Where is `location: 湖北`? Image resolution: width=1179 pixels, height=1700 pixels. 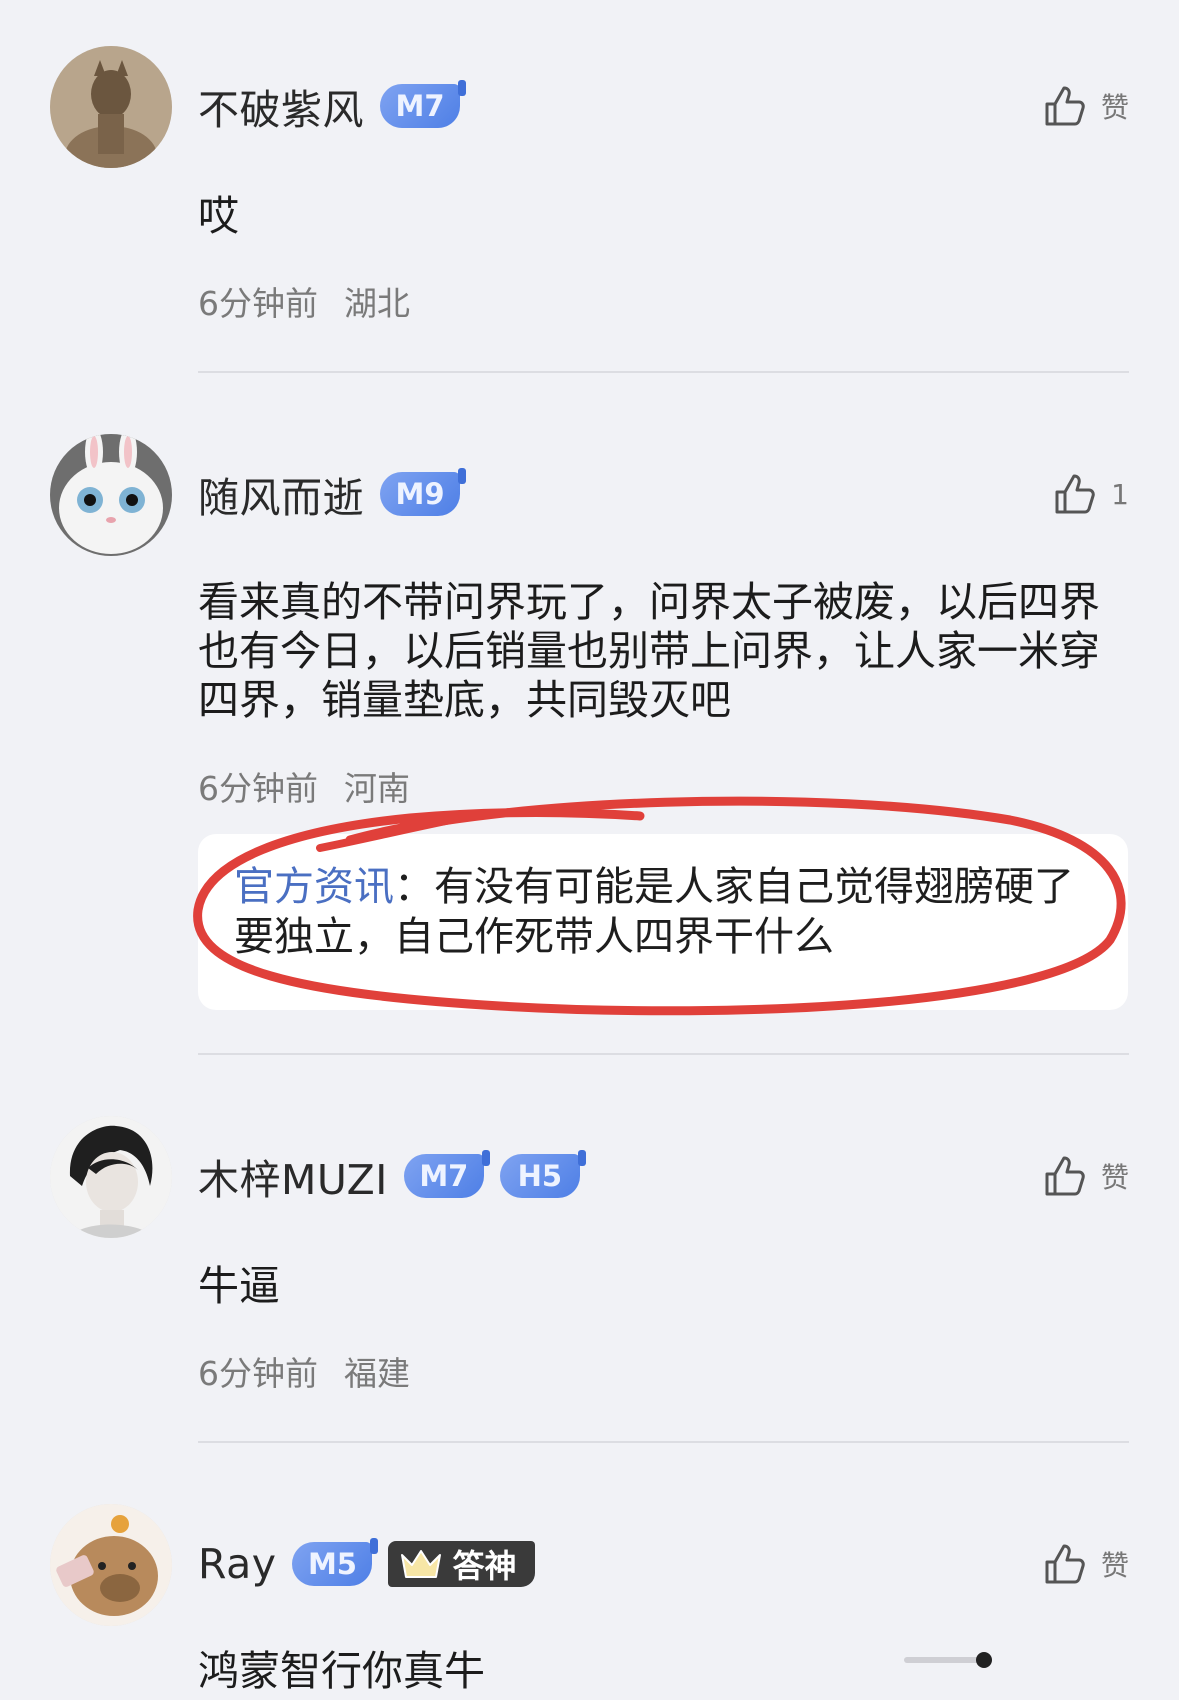
location: 湖北 is located at coordinates (377, 303).